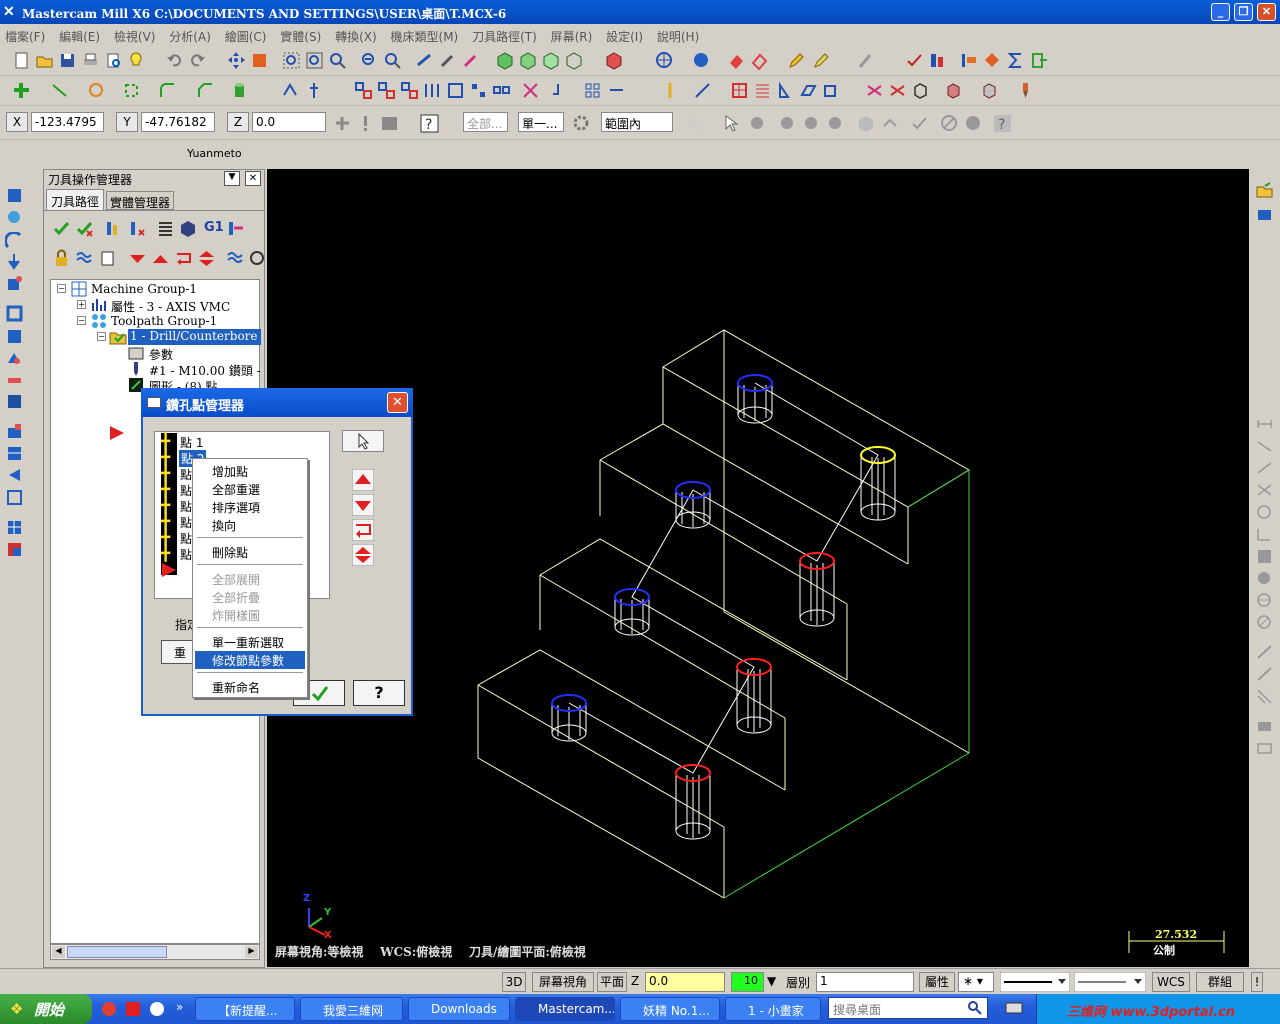  I want to click on z-coord-input: 0.0, so click(289, 122).